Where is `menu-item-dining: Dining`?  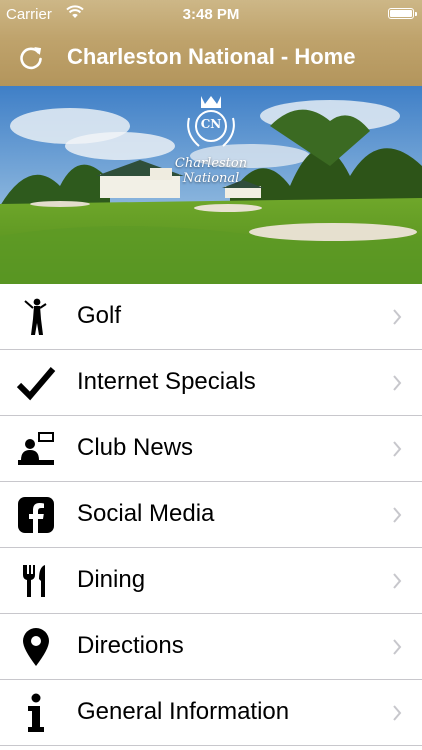
menu-item-dining: Dining is located at coordinates (211, 581).